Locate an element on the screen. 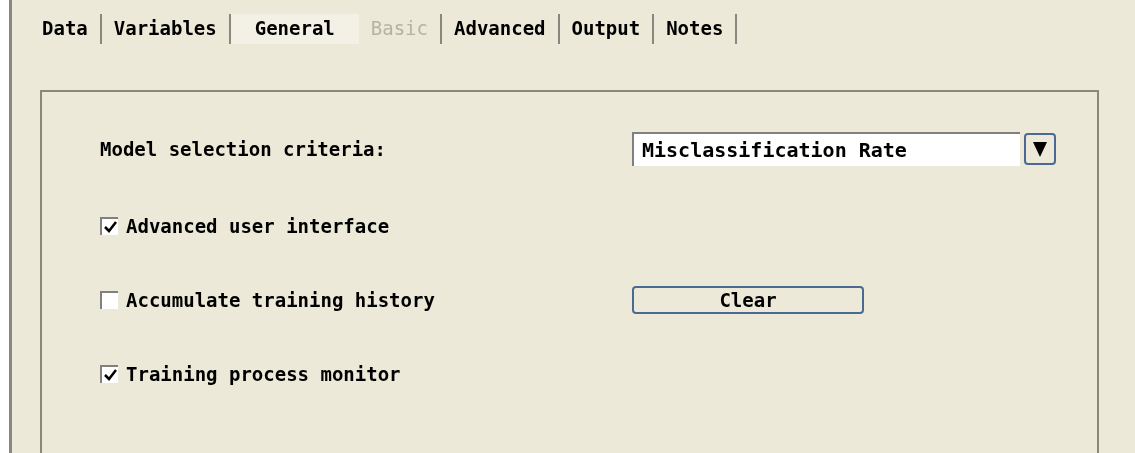 This screenshot has height=453, width=1135. tab: Advanced is located at coordinates (501, 29).